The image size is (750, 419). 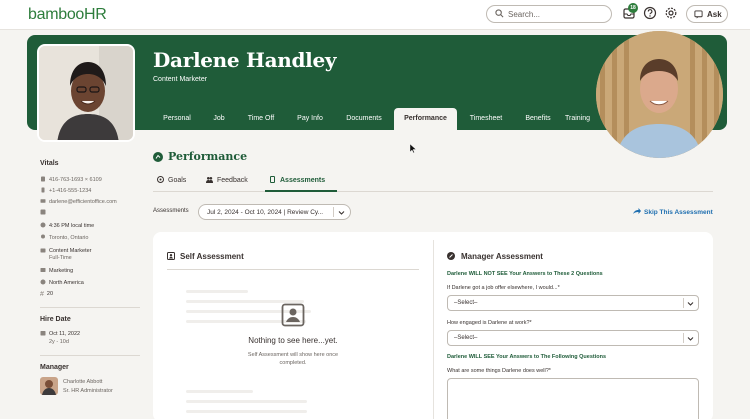 I want to click on card-divider, so click(x=433, y=329).